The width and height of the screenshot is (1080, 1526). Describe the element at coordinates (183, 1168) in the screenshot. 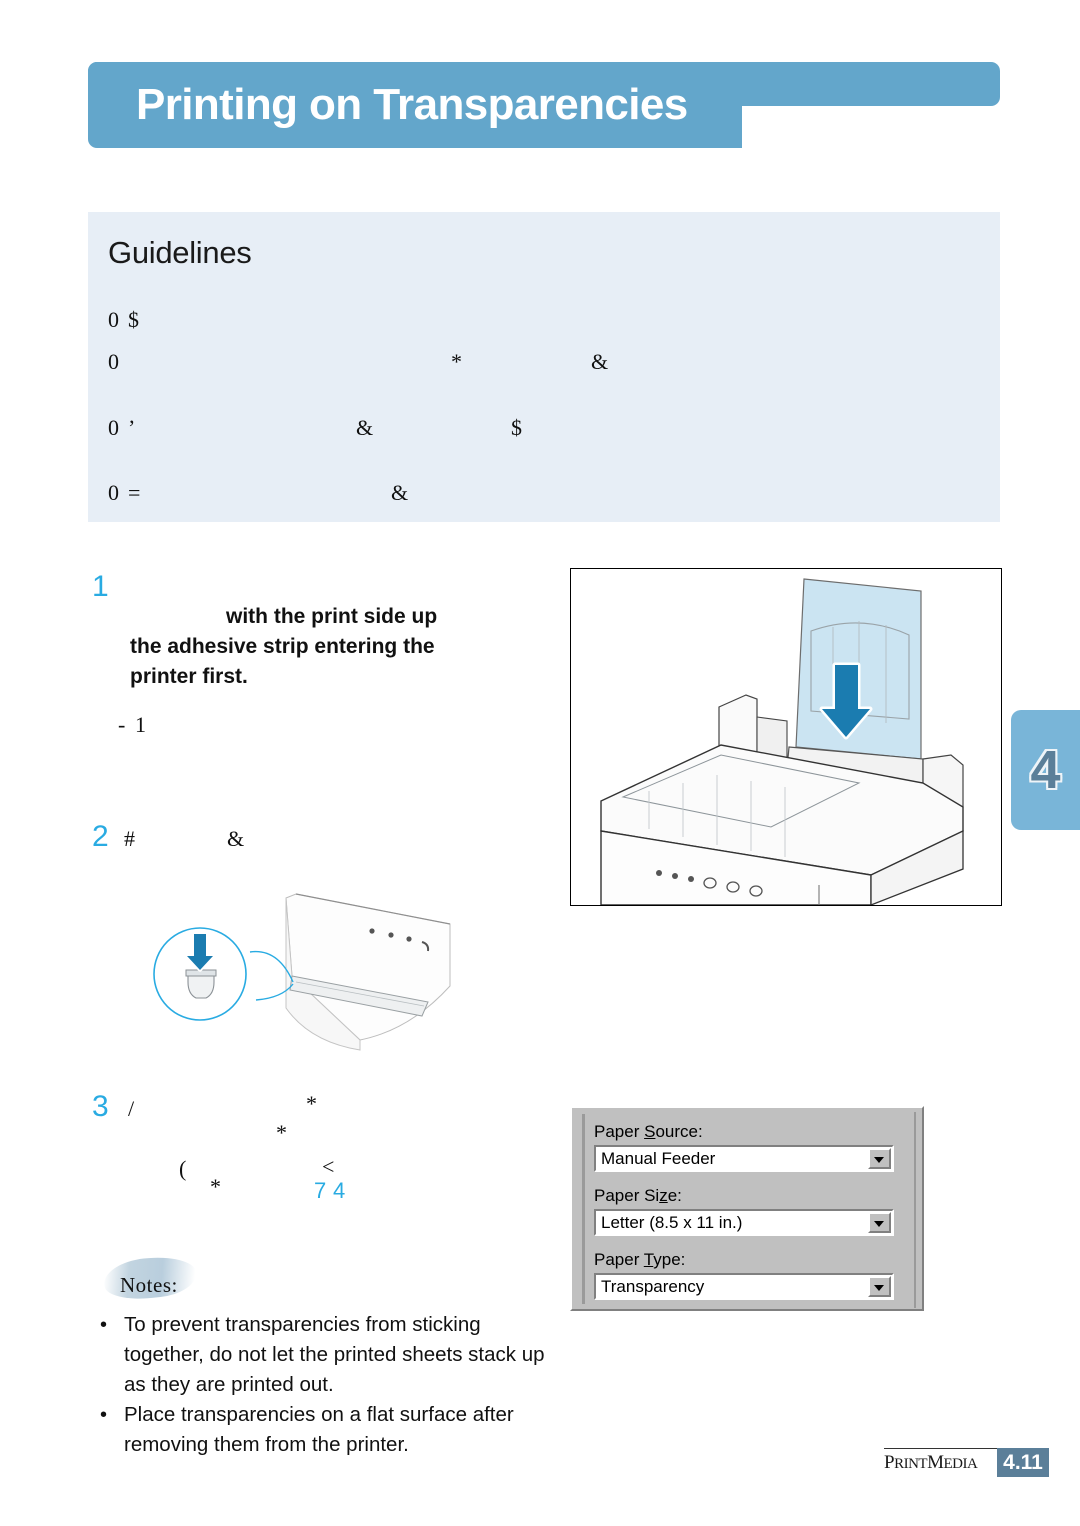

I see `step-3-glyph: (` at that location.